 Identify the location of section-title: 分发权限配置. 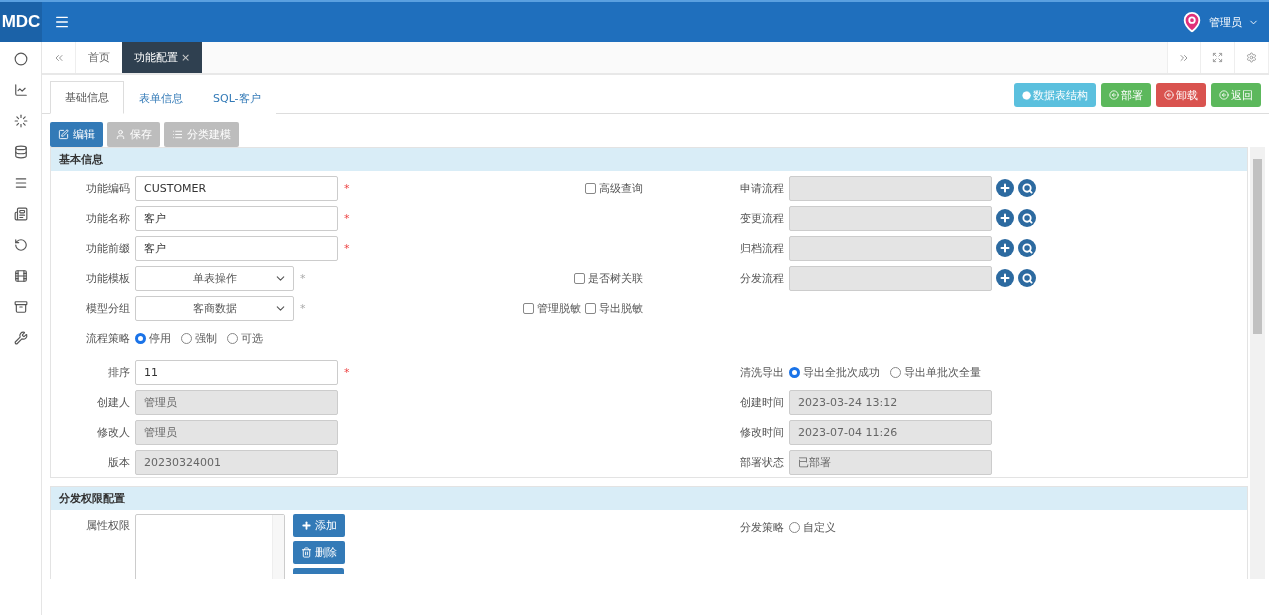
(649, 498).